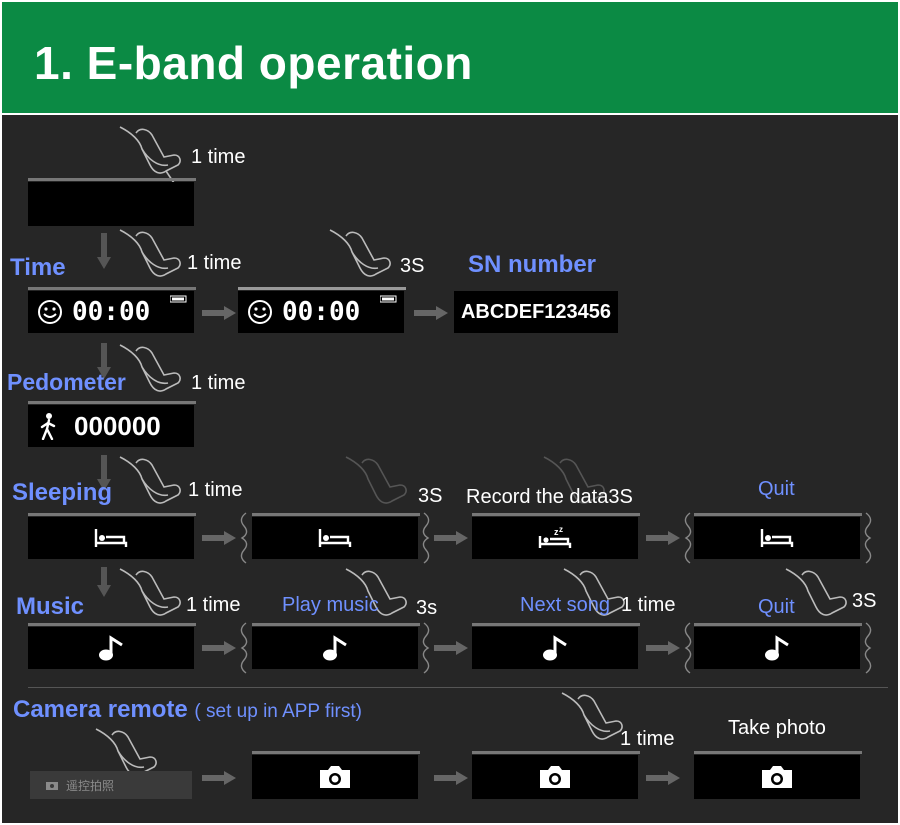 Image resolution: width=900 pixels, height=825 pixels. What do you see at coordinates (532, 264) in the screenshot?
I see `sn-number-label: SN number` at bounding box center [532, 264].